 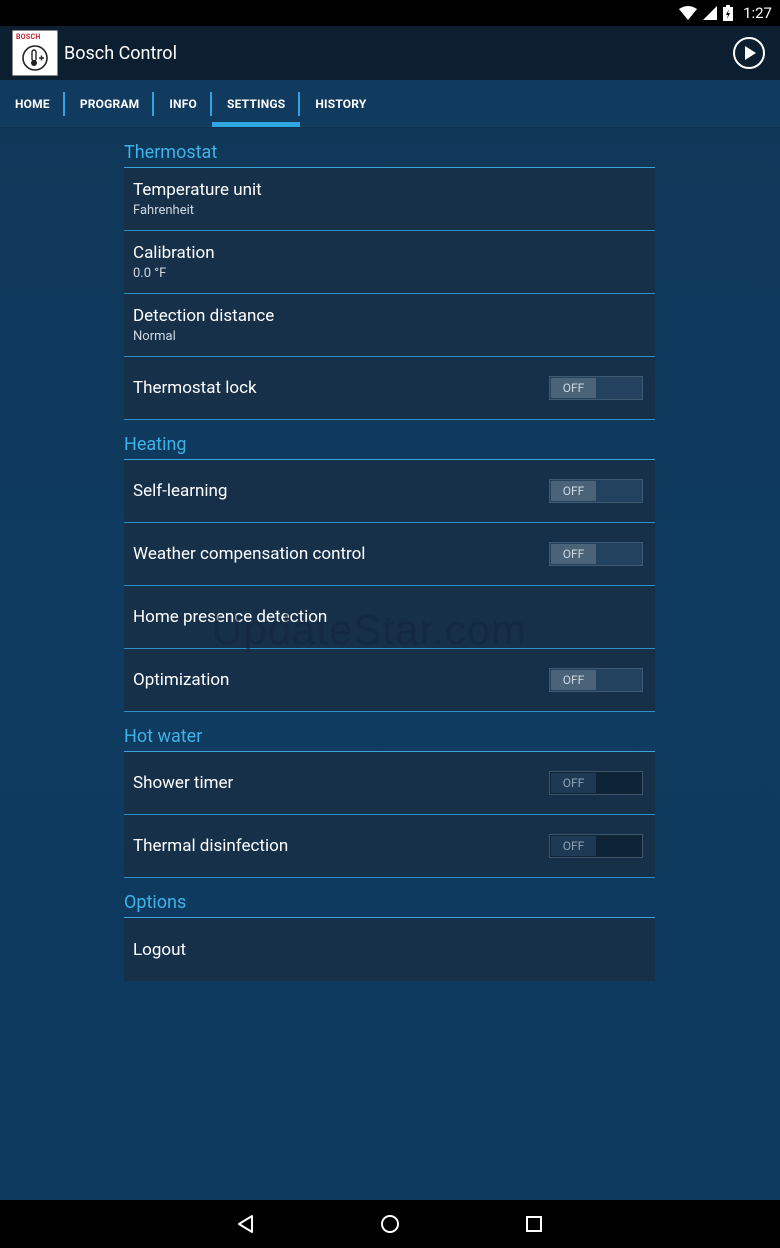 What do you see at coordinates (181, 680) in the screenshot?
I see `setting-title: Optimization` at bounding box center [181, 680].